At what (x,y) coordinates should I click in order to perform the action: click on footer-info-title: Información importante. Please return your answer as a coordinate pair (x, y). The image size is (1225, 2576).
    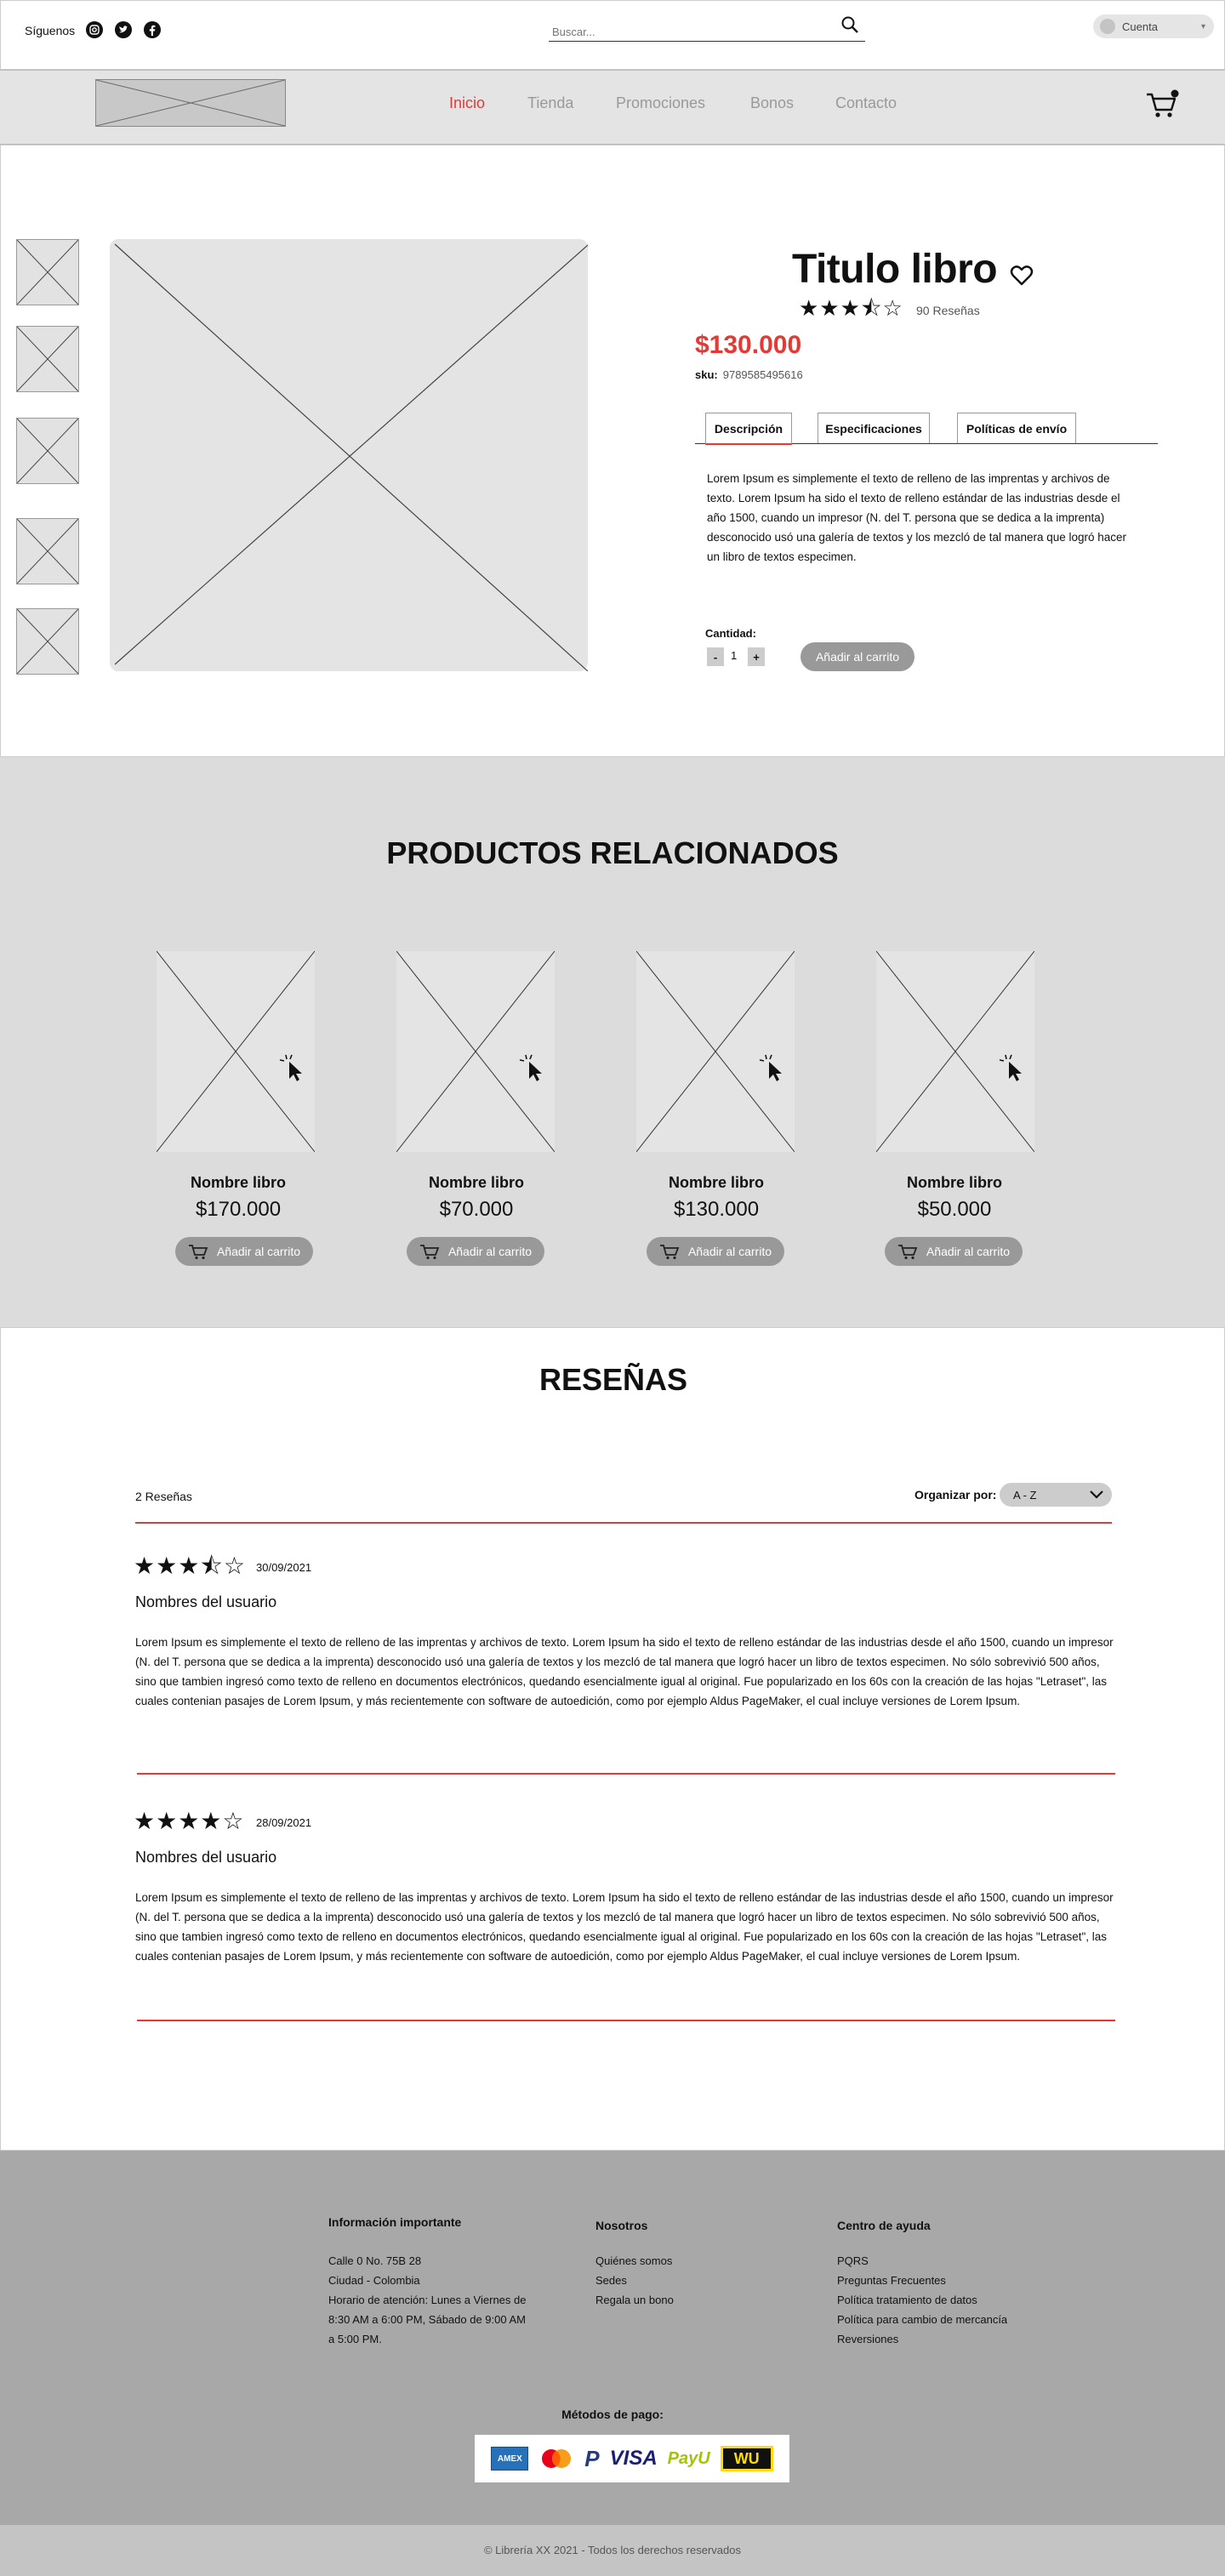
    Looking at the image, I should click on (395, 2222).